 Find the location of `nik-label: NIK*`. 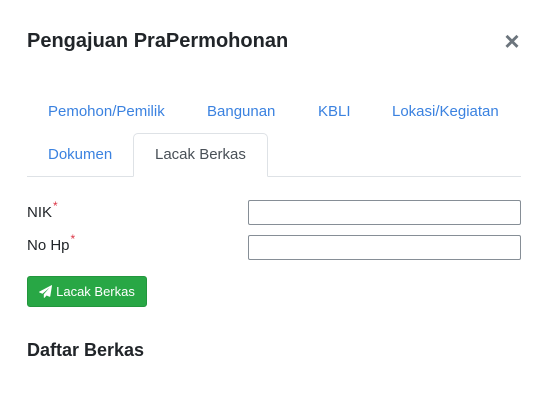

nik-label: NIK* is located at coordinates (42, 210).